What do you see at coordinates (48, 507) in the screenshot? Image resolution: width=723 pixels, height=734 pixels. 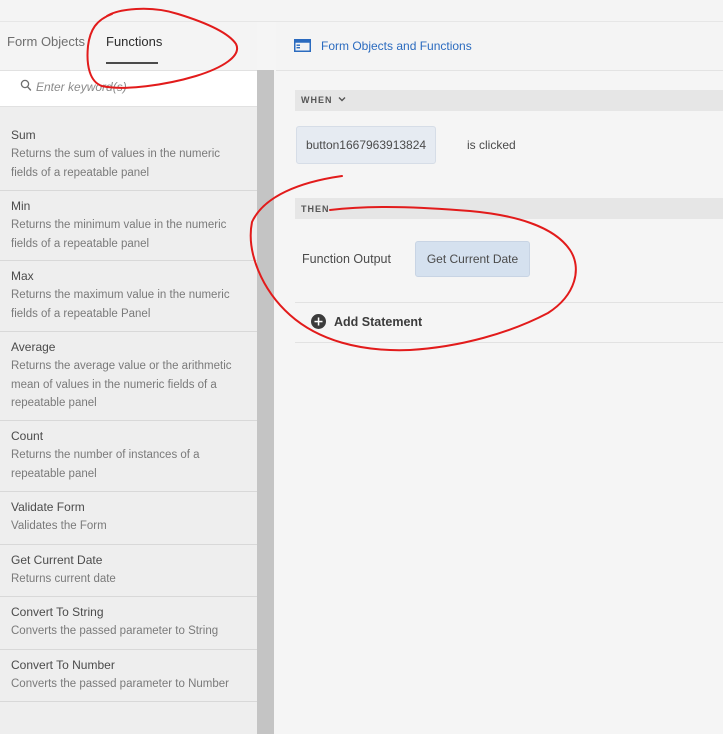 I see `function-name: Validate Form` at bounding box center [48, 507].